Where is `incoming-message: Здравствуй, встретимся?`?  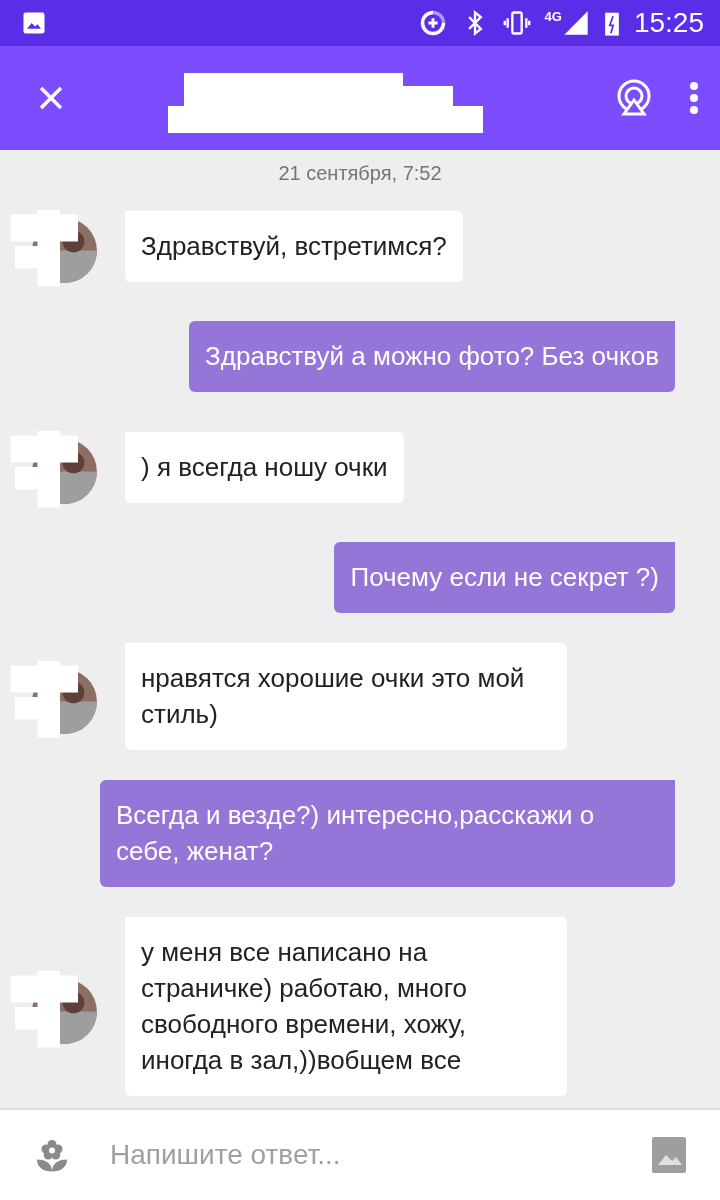 incoming-message: Здравствуй, встретимся? is located at coordinates (294, 246).